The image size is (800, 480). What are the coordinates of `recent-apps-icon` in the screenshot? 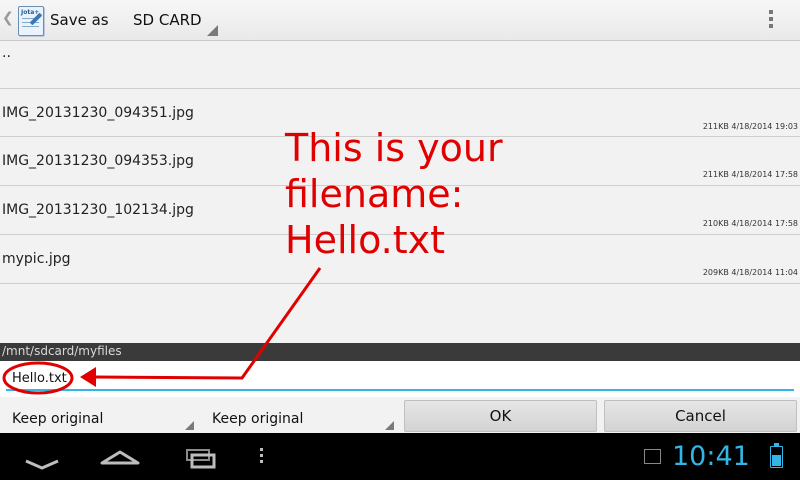 It's located at (202, 456).